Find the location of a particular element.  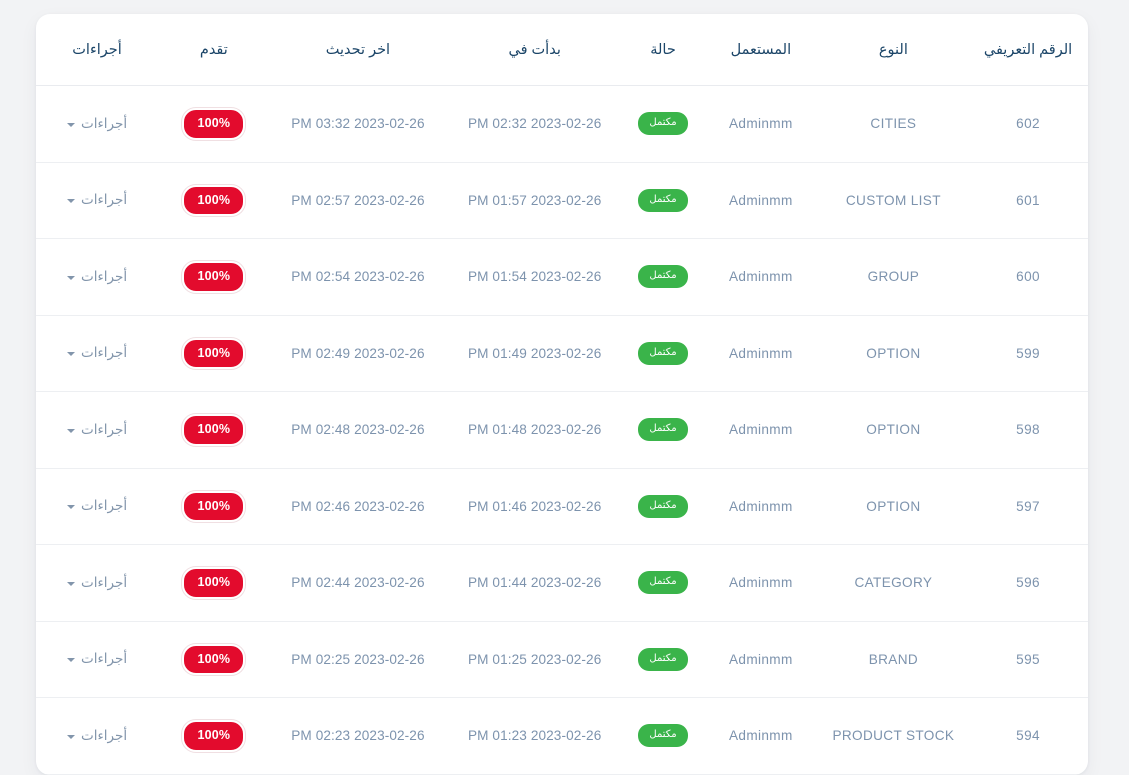

cell-last-updated: PM 02:49 2023-02-26 is located at coordinates (358, 353).